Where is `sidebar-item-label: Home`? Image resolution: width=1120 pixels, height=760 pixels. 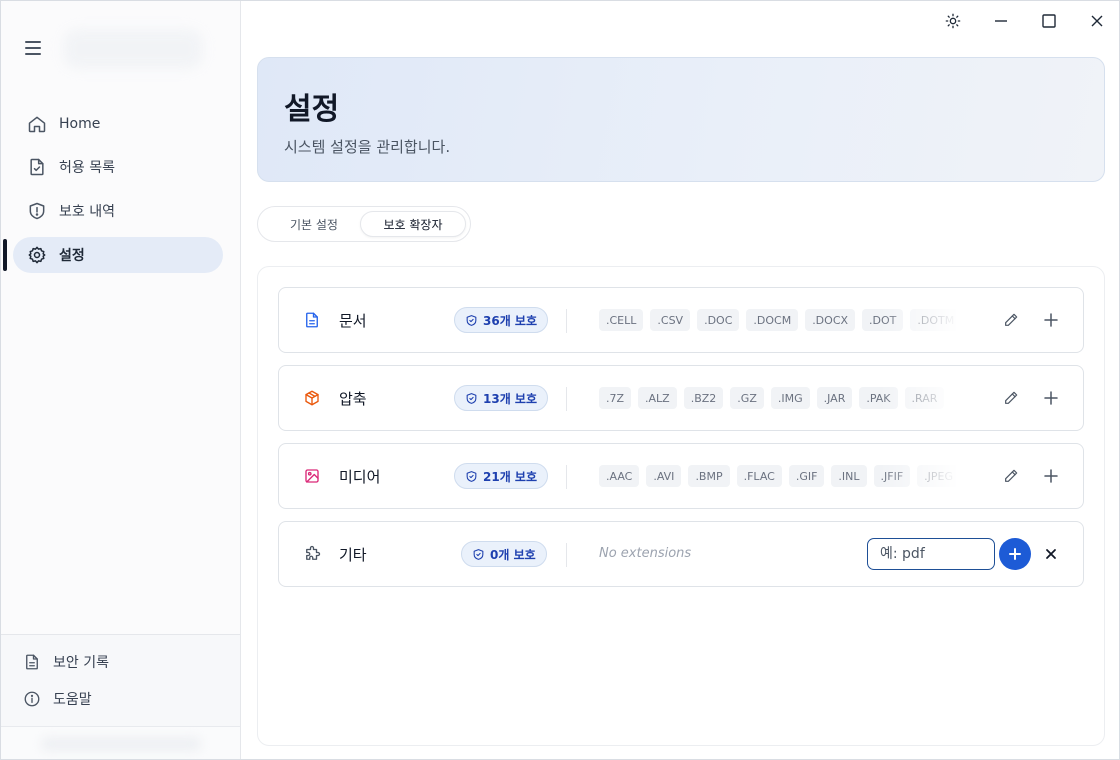
sidebar-item-label: Home is located at coordinates (80, 124).